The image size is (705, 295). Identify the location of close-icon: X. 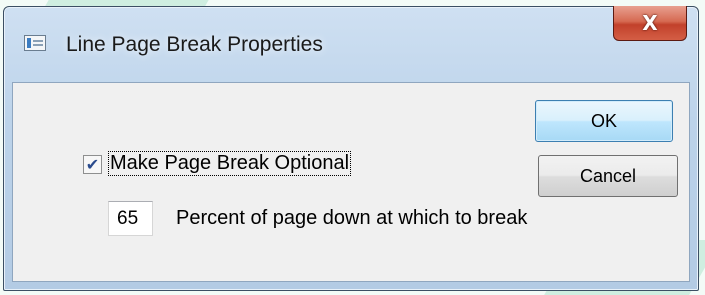
(650, 23).